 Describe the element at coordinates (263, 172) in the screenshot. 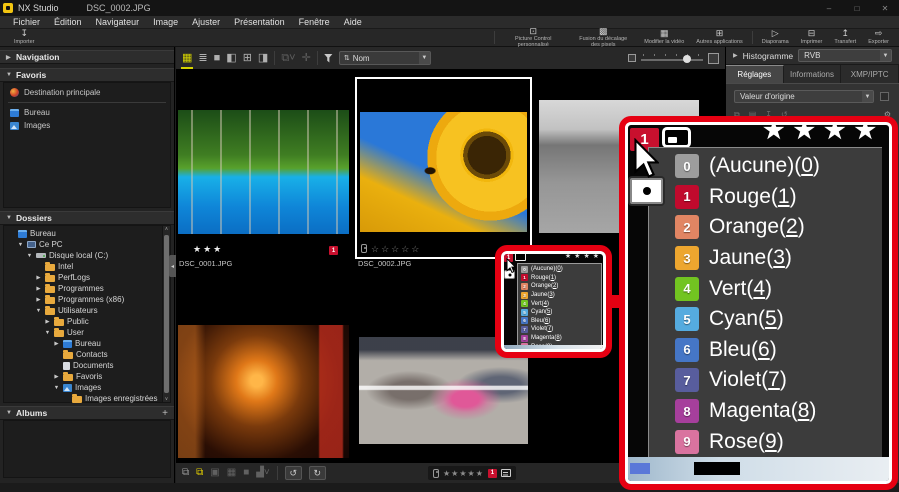

I see `thumbnail-dsc0001` at that location.